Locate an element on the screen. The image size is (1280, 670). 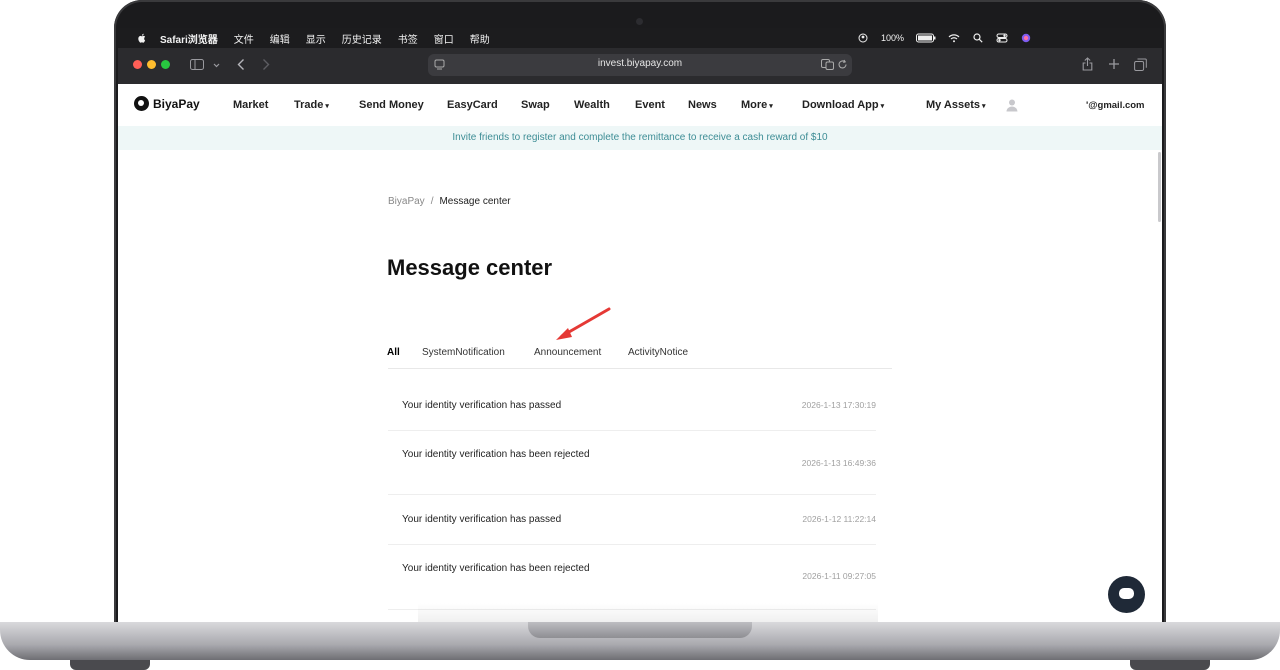
wifi-icon is located at coordinates (954, 38).